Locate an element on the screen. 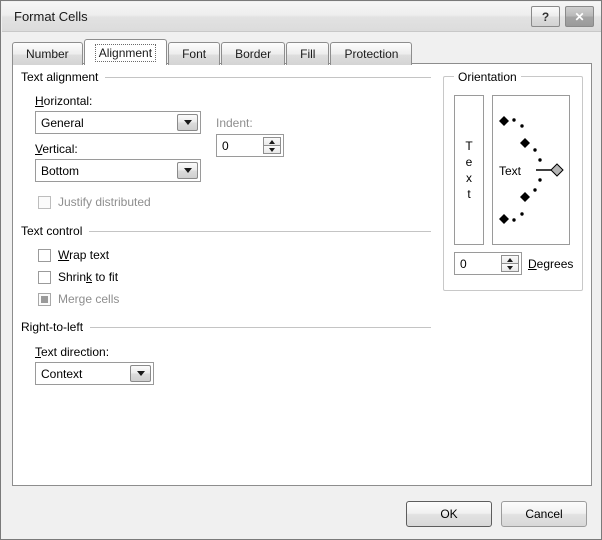  indent-stepper: 0 is located at coordinates (250, 145).